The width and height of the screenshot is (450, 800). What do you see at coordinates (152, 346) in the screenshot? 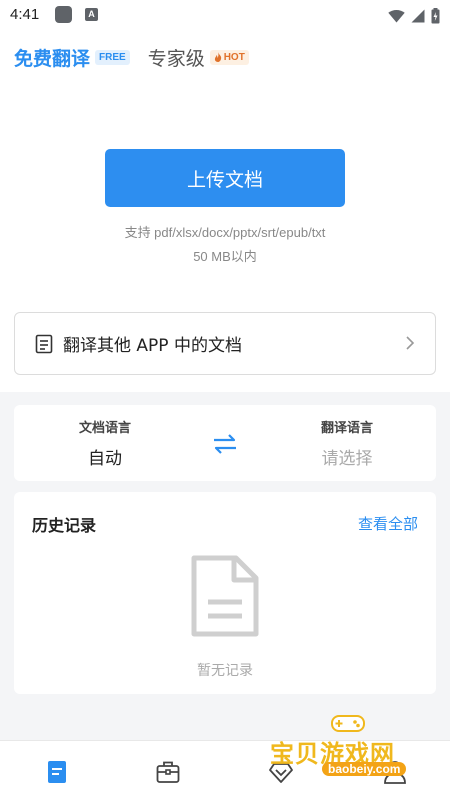
I see `translate-other-app-label: 翻译其他 APP 中的文档` at bounding box center [152, 346].